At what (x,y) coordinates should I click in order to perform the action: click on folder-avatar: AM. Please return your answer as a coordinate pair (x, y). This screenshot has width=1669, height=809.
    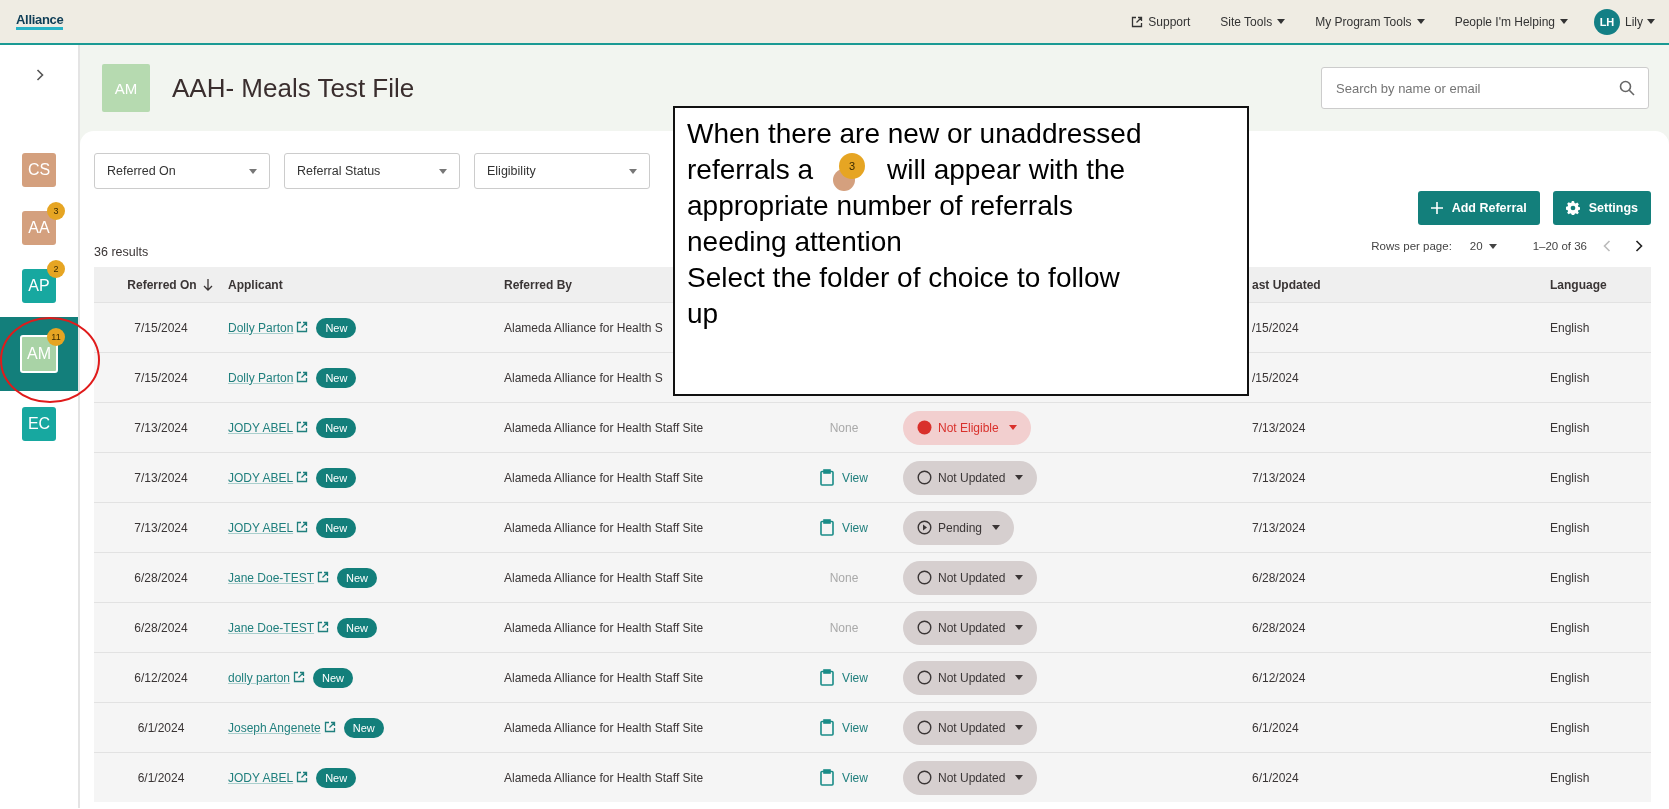
    Looking at the image, I should click on (126, 88).